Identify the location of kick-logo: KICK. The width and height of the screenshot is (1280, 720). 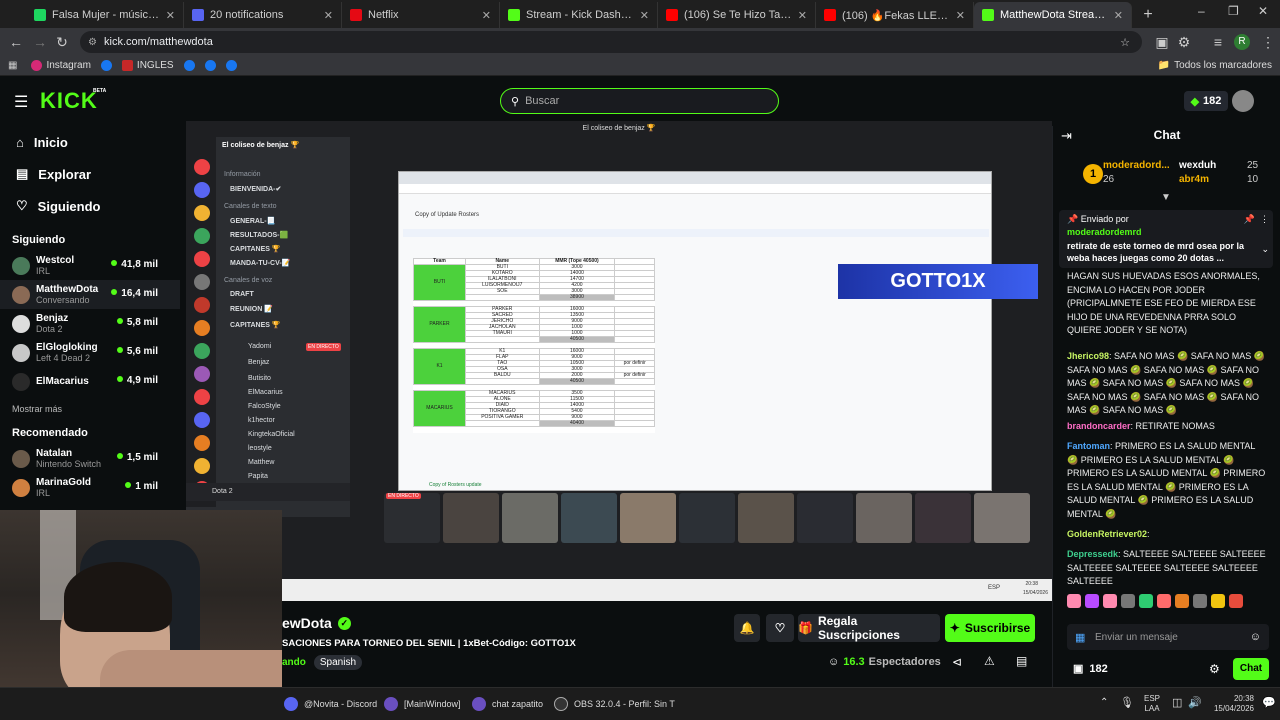
(69, 101).